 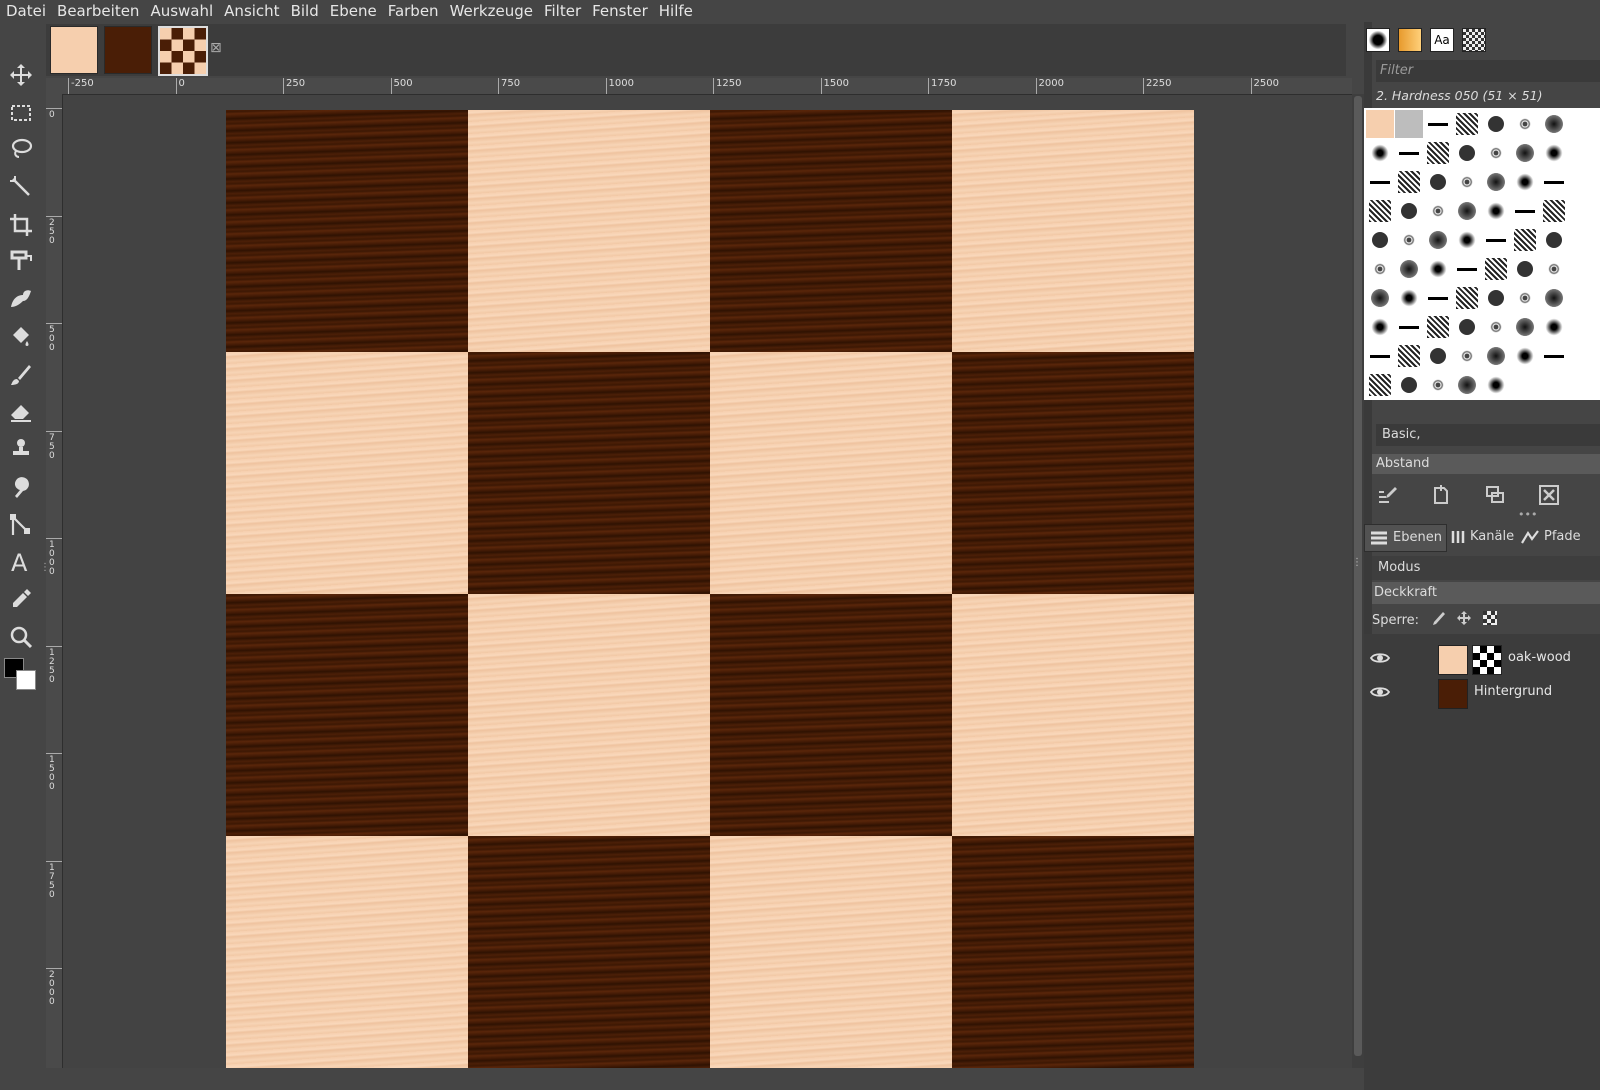 What do you see at coordinates (1482, 693) in the screenshot?
I see `layer-row: Hintergrund` at bounding box center [1482, 693].